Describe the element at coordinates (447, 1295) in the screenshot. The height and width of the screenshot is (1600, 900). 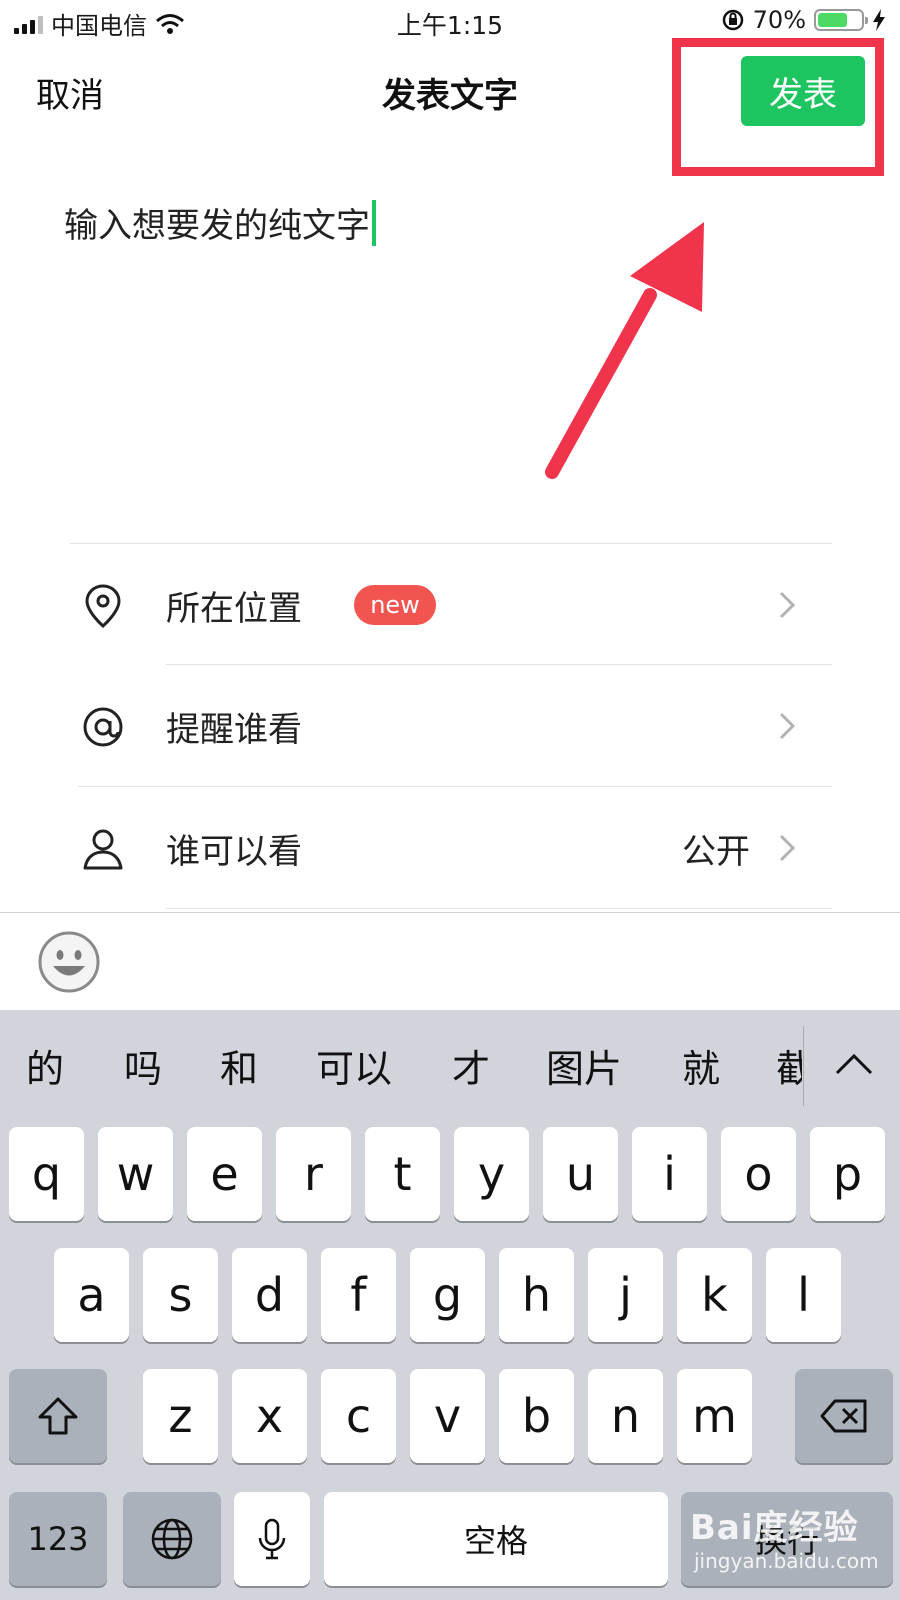
I see `key-g: g` at that location.